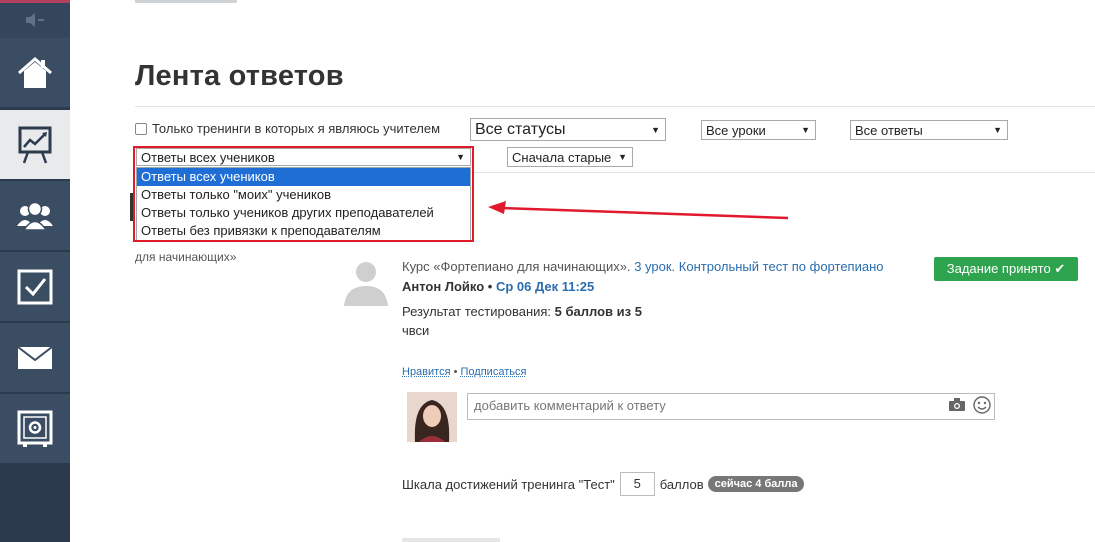 This screenshot has height=542, width=1095. What do you see at coordinates (545, 286) in the screenshot?
I see `answer-datetime: Ср 06 Дек 11:25` at bounding box center [545, 286].